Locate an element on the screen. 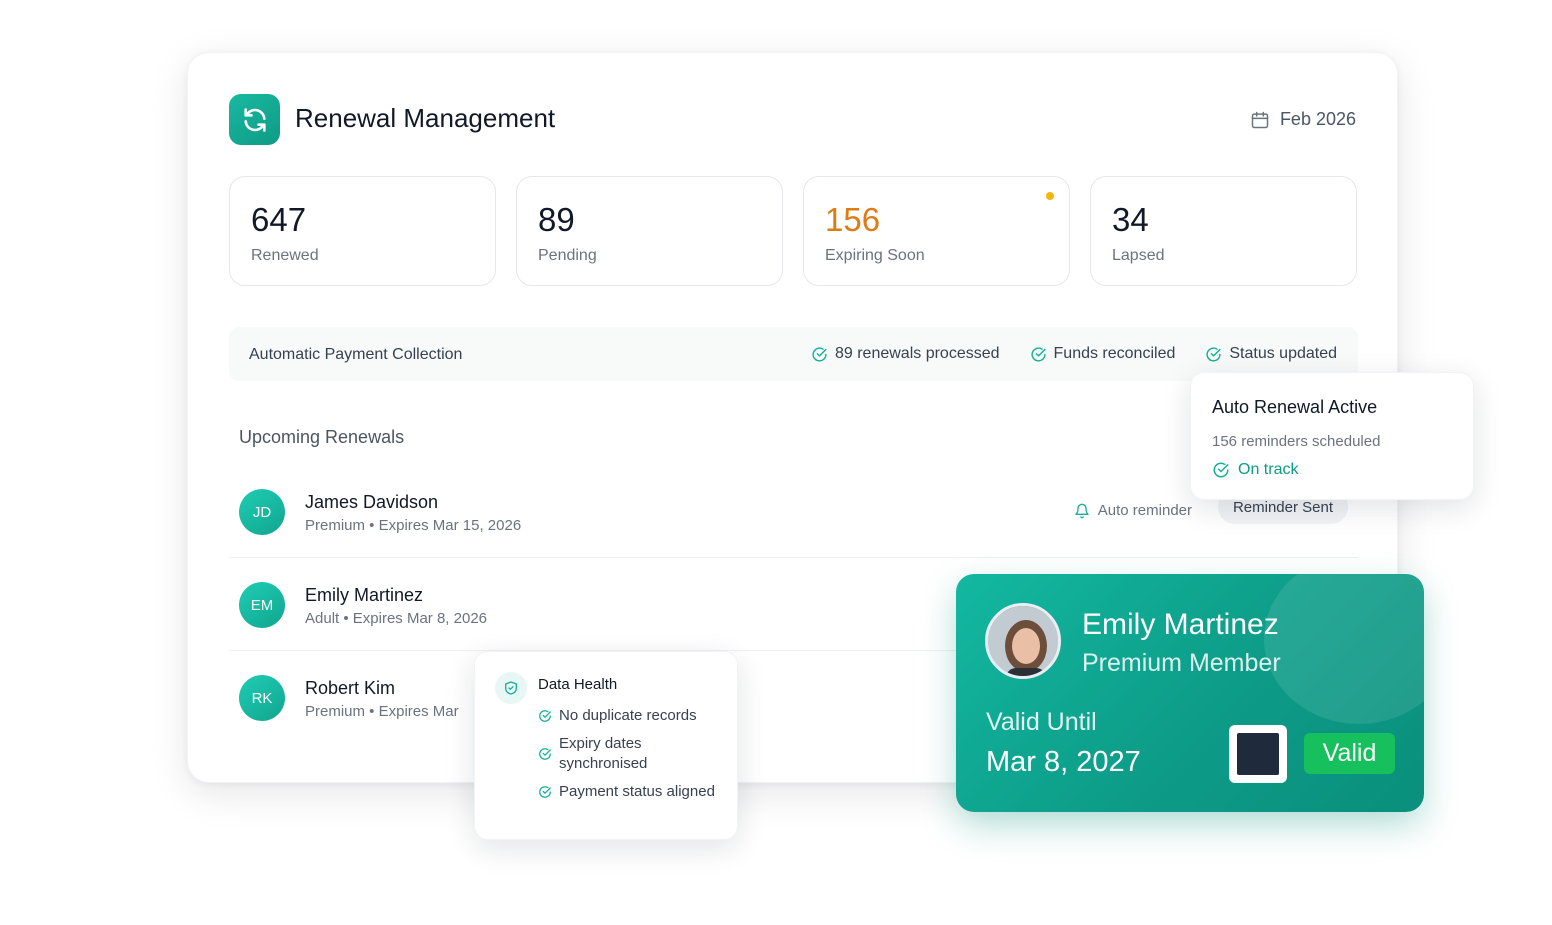  auto-reminder: Auto reminder is located at coordinates (1133, 510).